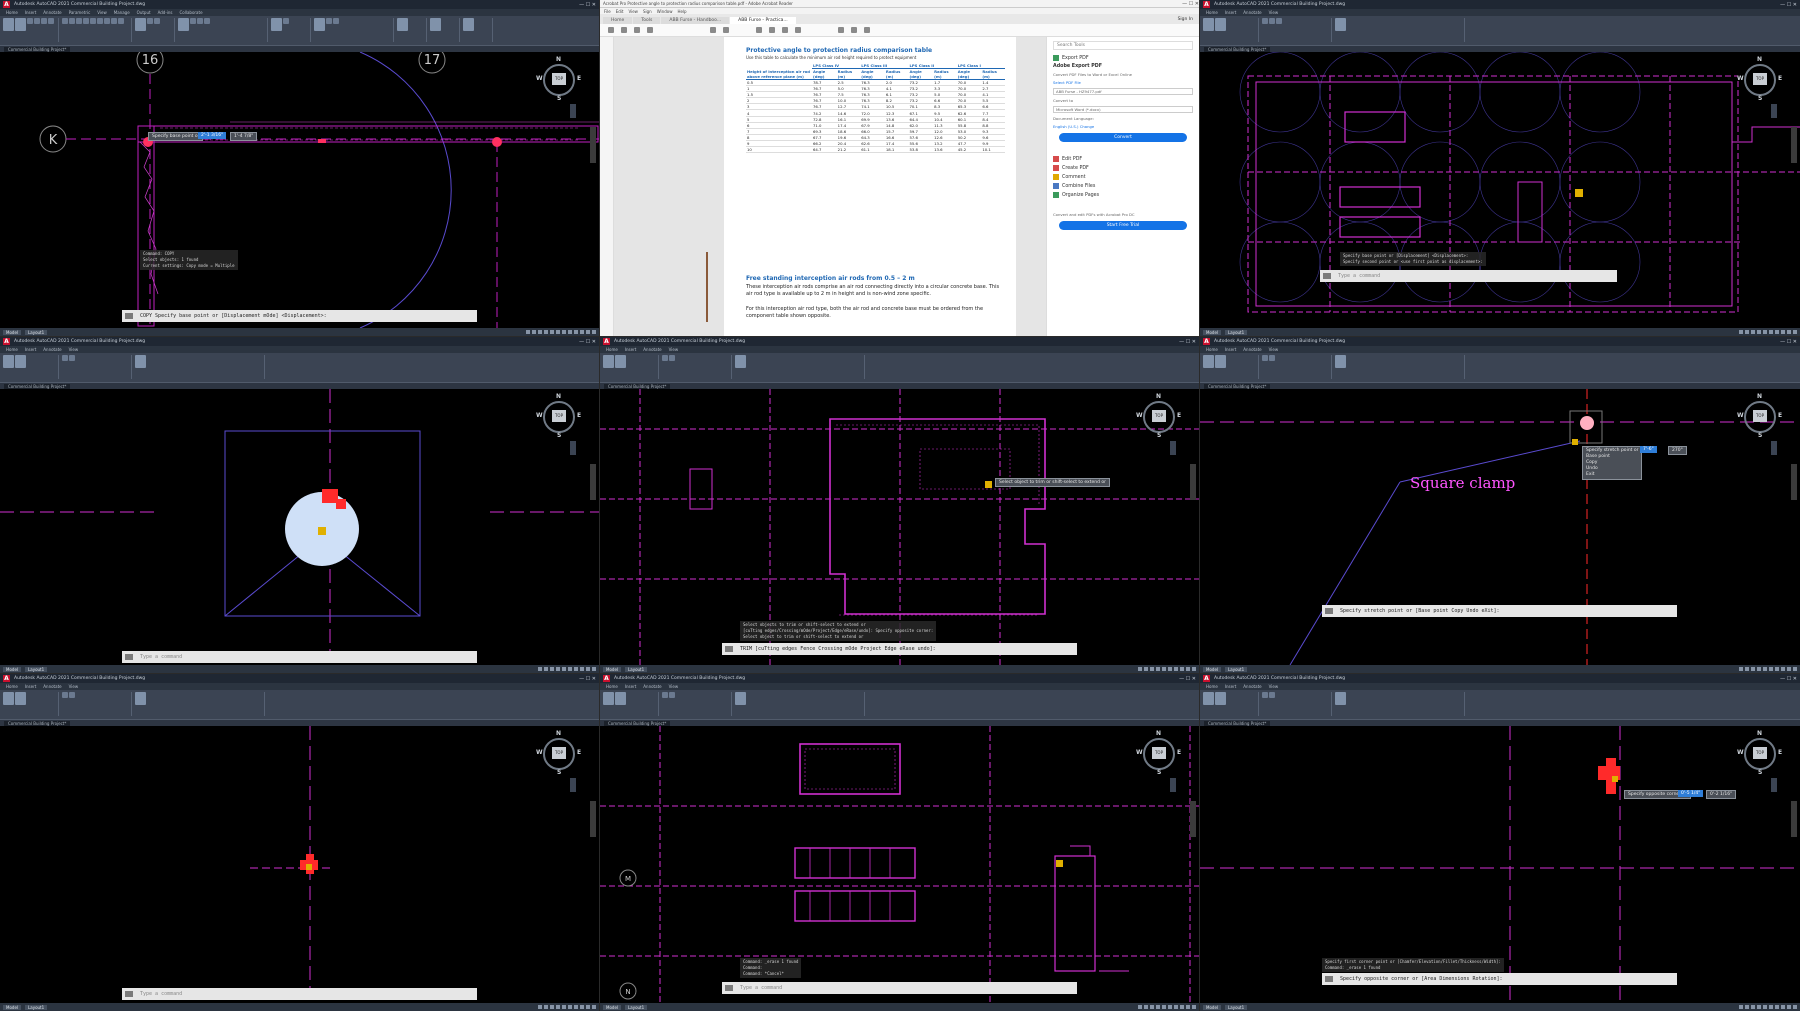 The width and height of the screenshot is (1800, 1011). Describe the element at coordinates (647, 20) in the screenshot. I see `tab-tools: Tools` at that location.